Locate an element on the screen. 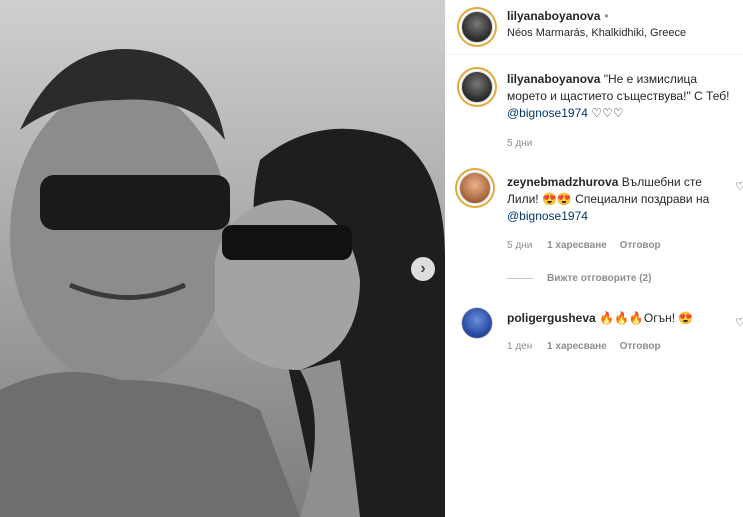 The width and height of the screenshot is (743, 517). caption-mention: @bignose1974 is located at coordinates (547, 113).